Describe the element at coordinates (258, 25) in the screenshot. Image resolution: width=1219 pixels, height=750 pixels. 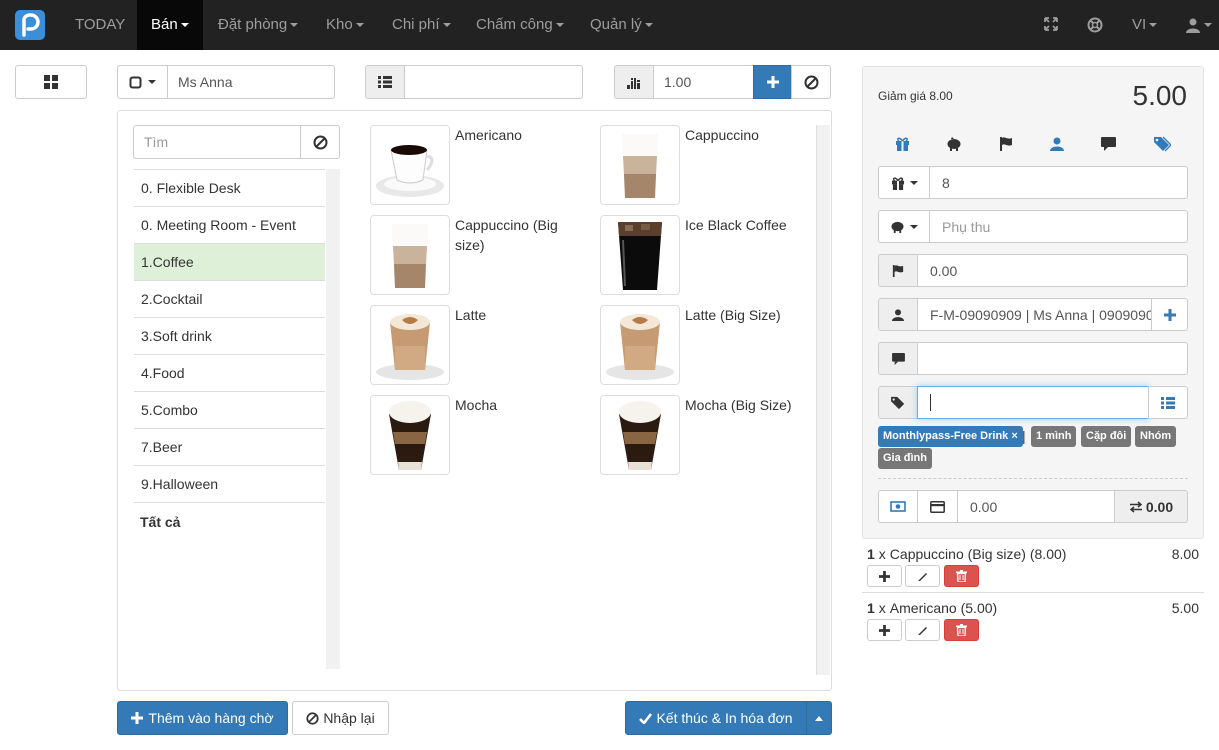
I see `nav-booking: Đặt phòng` at that location.